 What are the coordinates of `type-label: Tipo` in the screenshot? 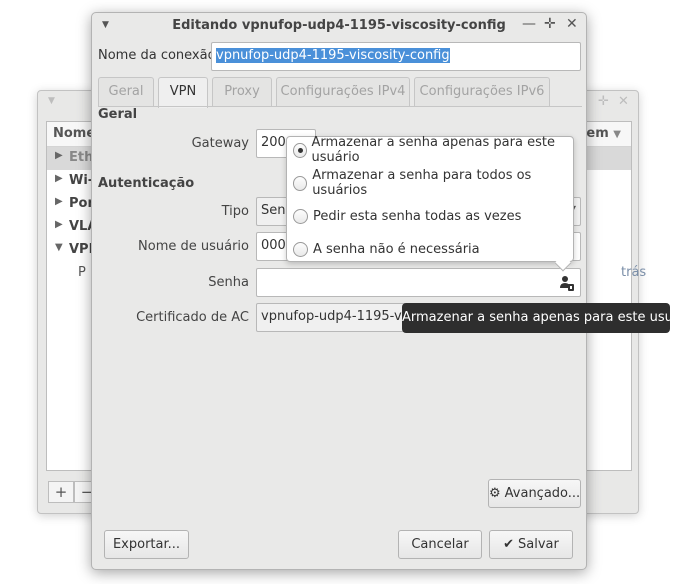 It's located at (235, 211).